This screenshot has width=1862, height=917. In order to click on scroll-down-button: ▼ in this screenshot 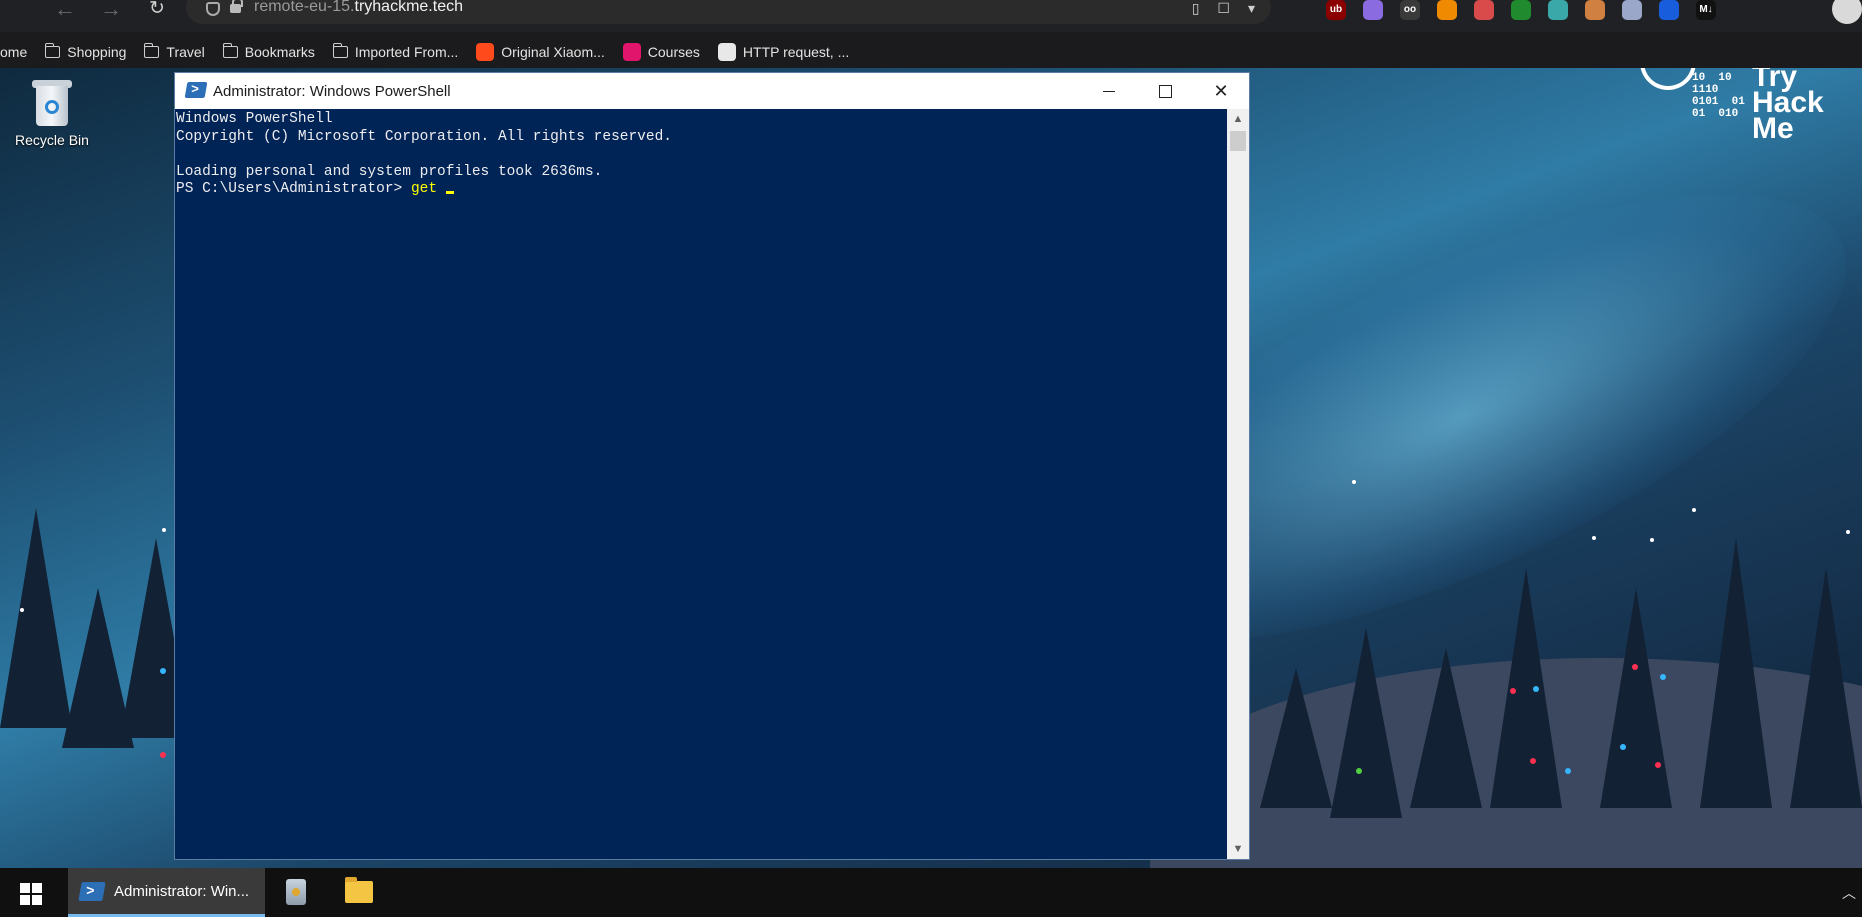, I will do `click(1238, 849)`.